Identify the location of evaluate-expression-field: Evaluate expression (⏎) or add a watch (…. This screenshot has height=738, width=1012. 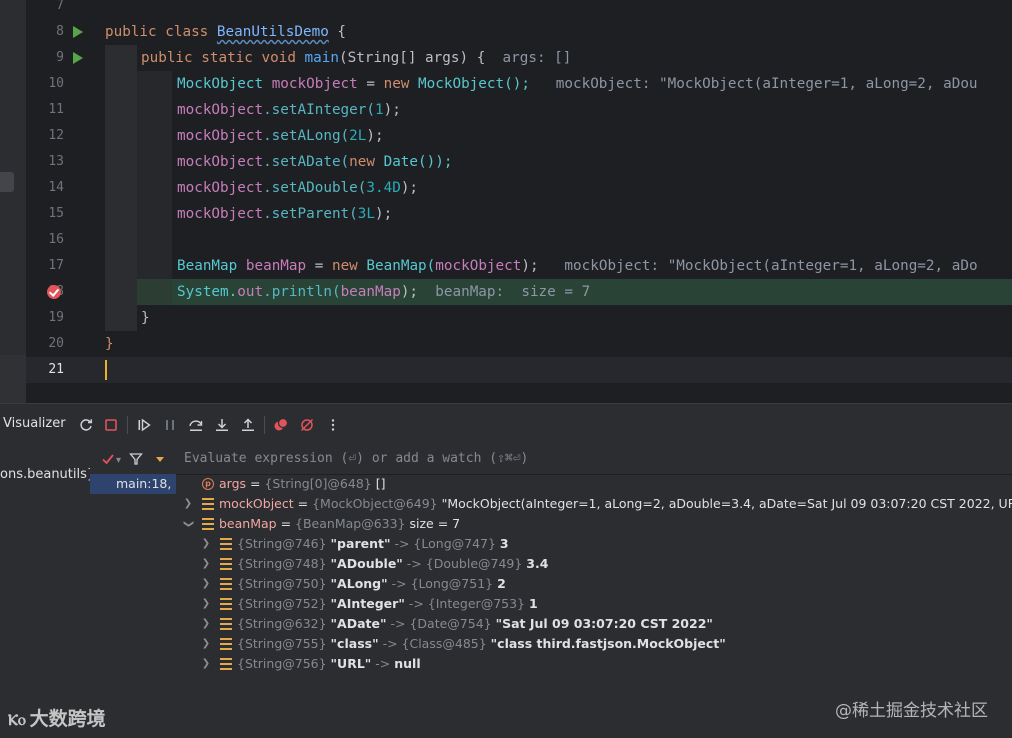
(594, 460).